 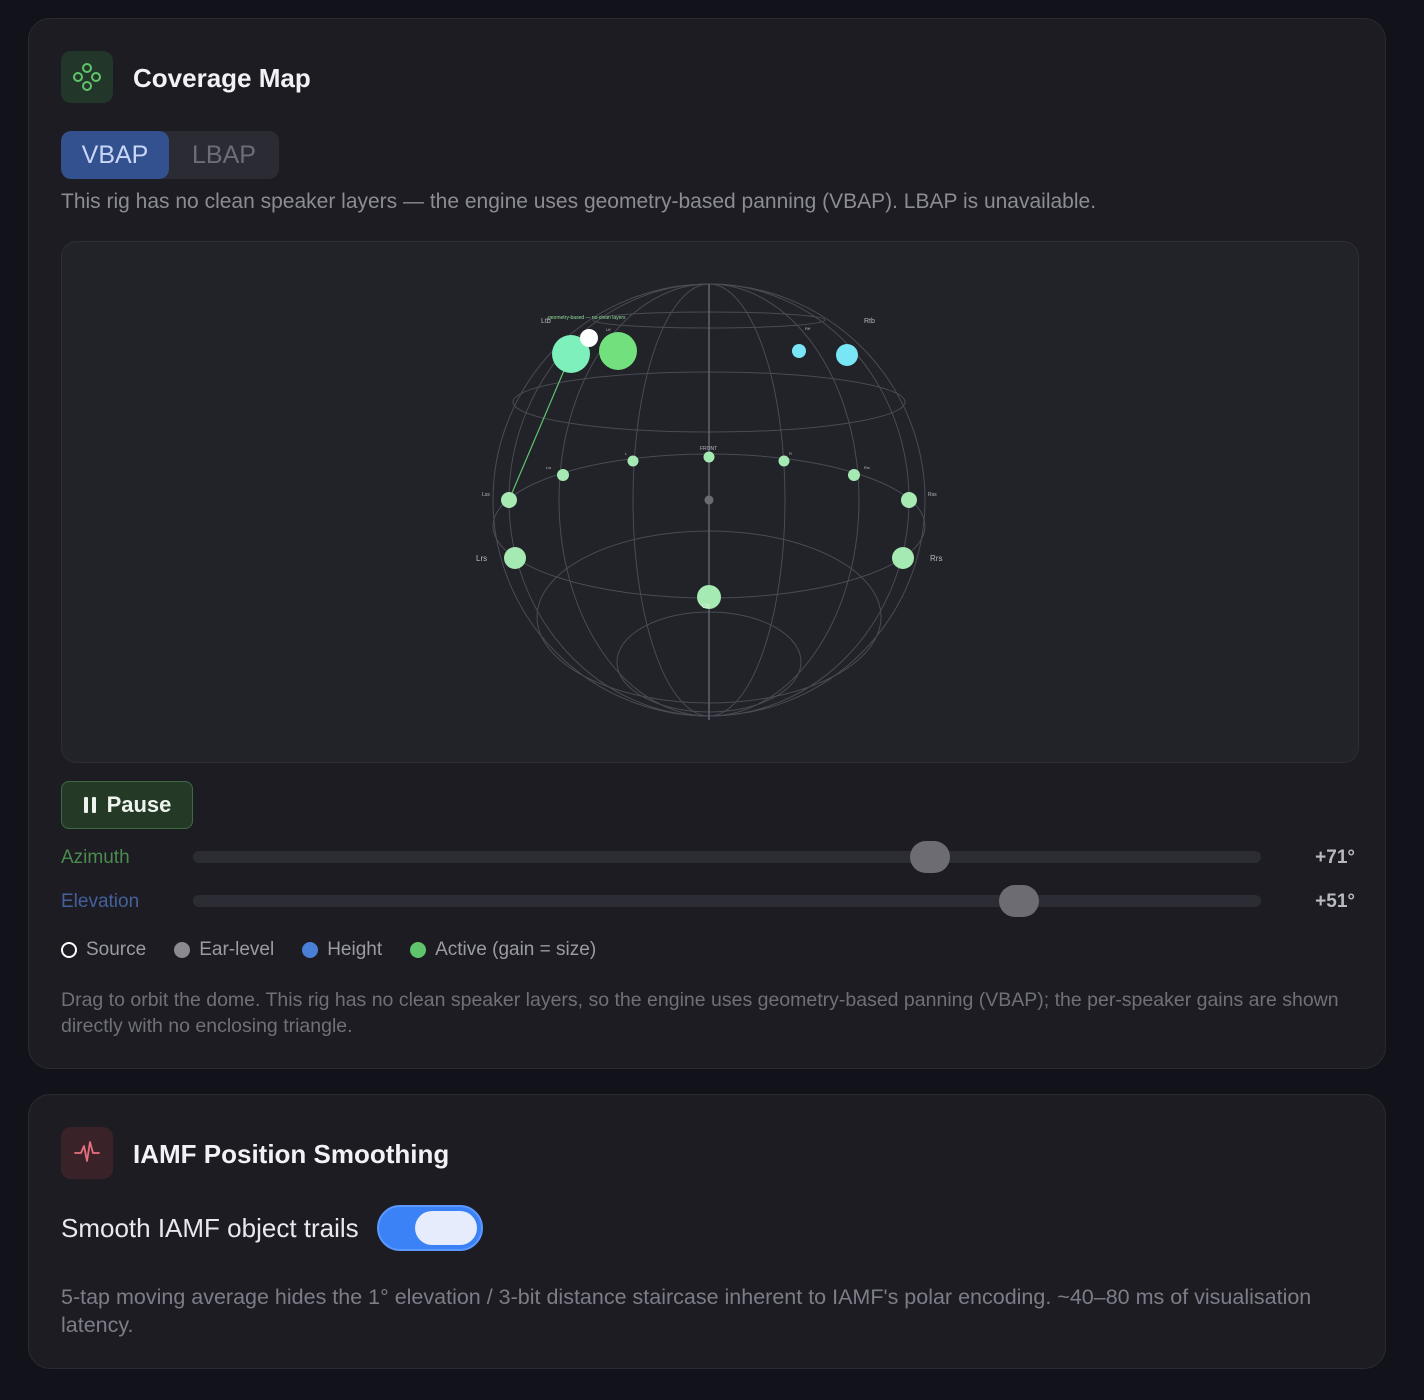 What do you see at coordinates (115, 155) in the screenshot?
I see `mode-vbap-button: VBAP` at bounding box center [115, 155].